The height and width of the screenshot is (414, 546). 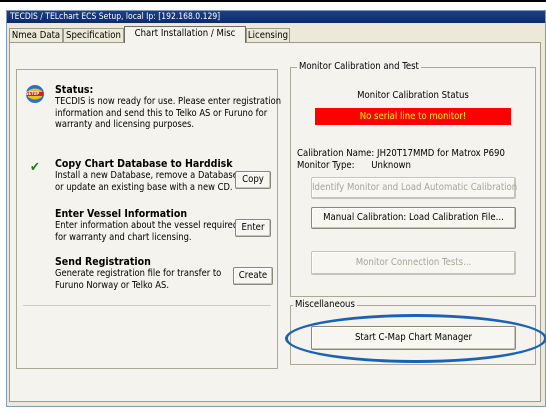 What do you see at coordinates (35, 167) in the screenshot?
I see `checkmark-icon: ✔` at bounding box center [35, 167].